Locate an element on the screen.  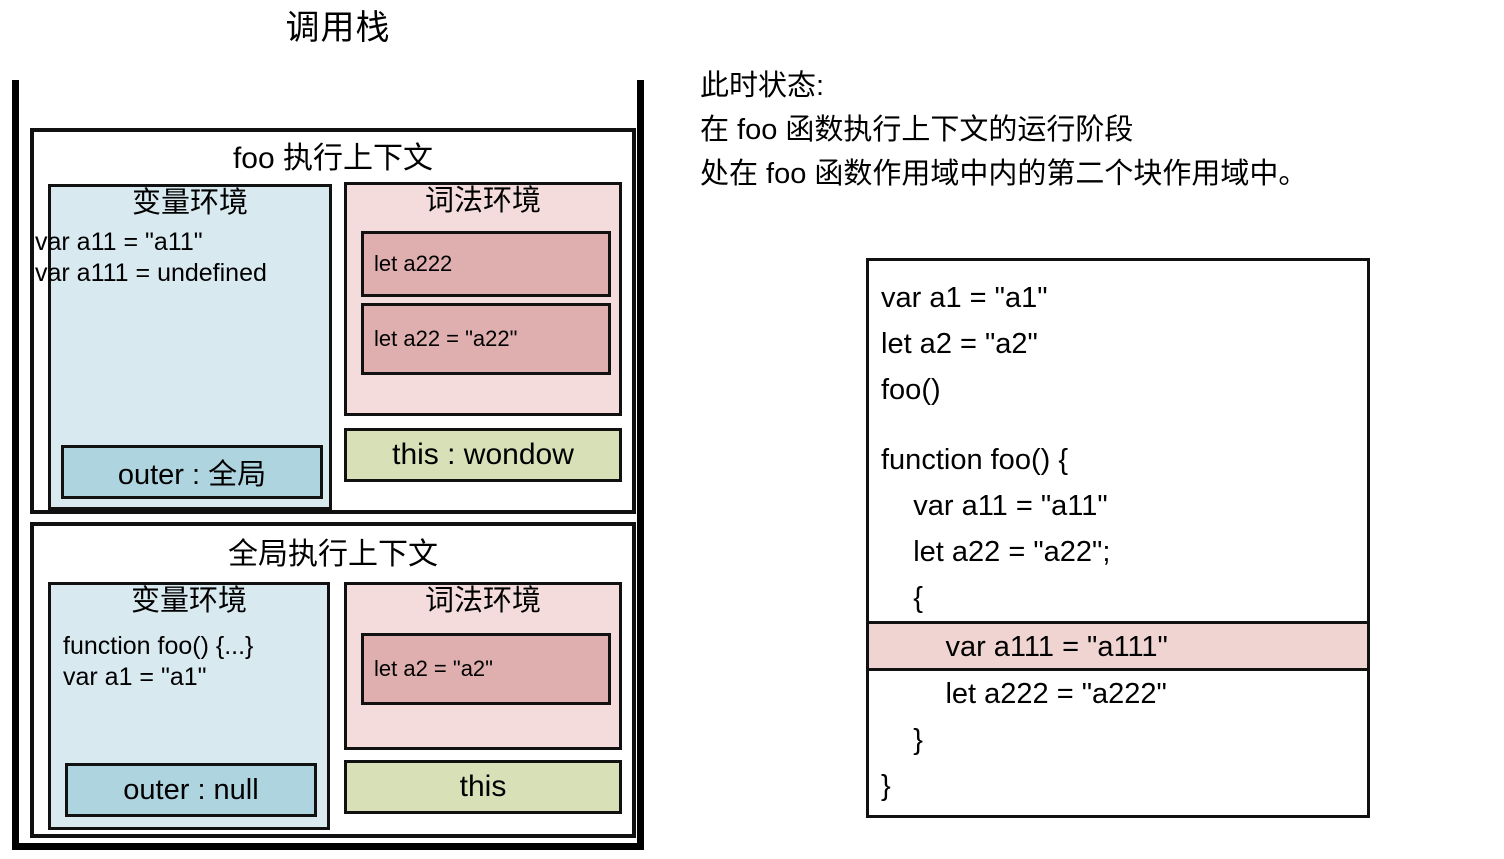
lexical-environment-foo: 词法环境 let a222 let a22 = "a22" is located at coordinates (483, 299).